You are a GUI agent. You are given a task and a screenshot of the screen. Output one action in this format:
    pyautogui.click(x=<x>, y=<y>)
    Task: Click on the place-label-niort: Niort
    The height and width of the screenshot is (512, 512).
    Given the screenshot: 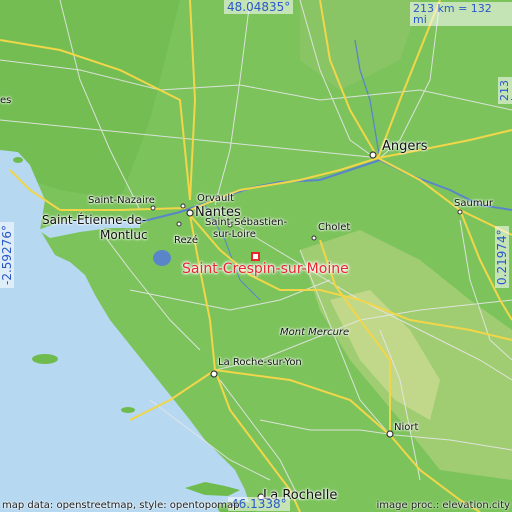 What is the action you would take?
    pyautogui.click(x=406, y=427)
    